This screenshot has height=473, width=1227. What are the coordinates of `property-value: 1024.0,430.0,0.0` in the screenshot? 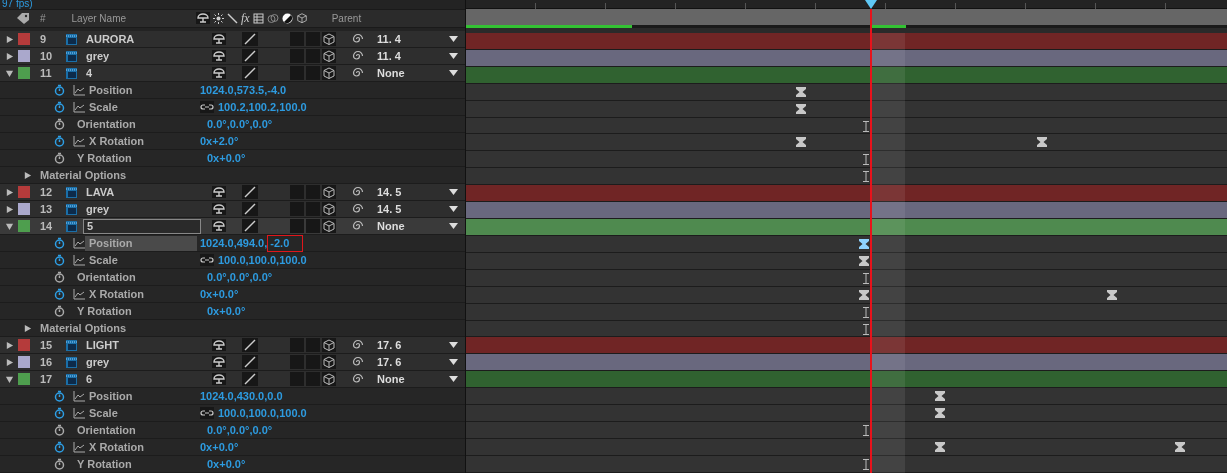 It's located at (241, 396).